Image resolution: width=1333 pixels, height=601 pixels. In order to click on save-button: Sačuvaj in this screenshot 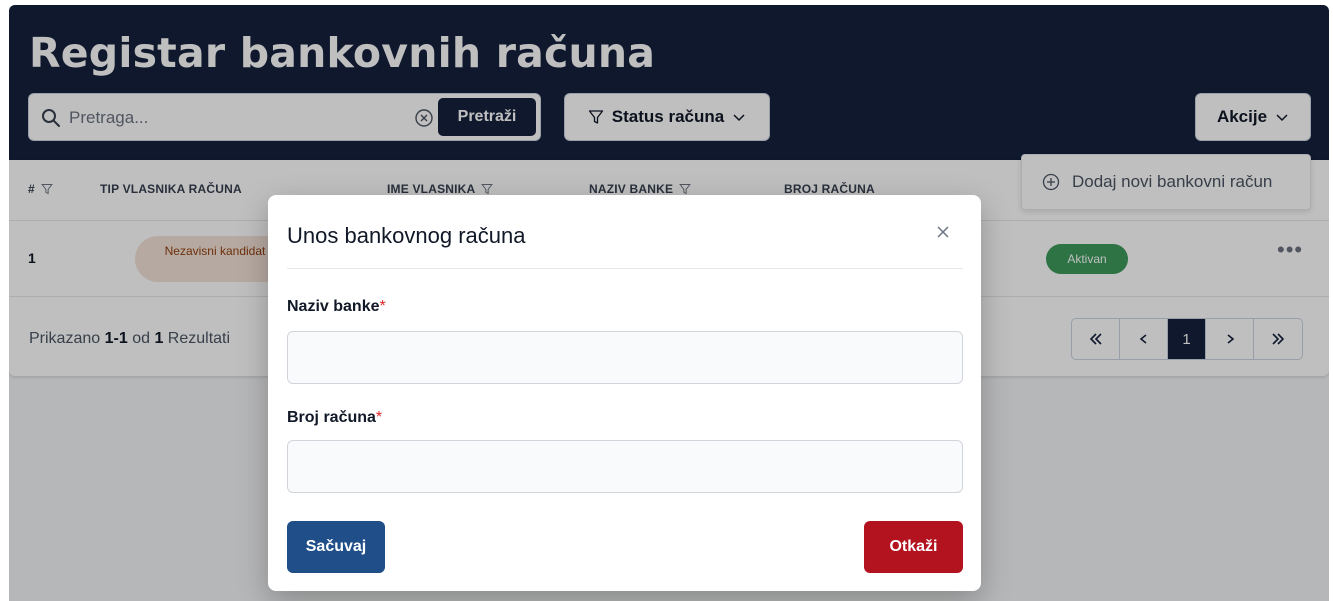, I will do `click(336, 547)`.